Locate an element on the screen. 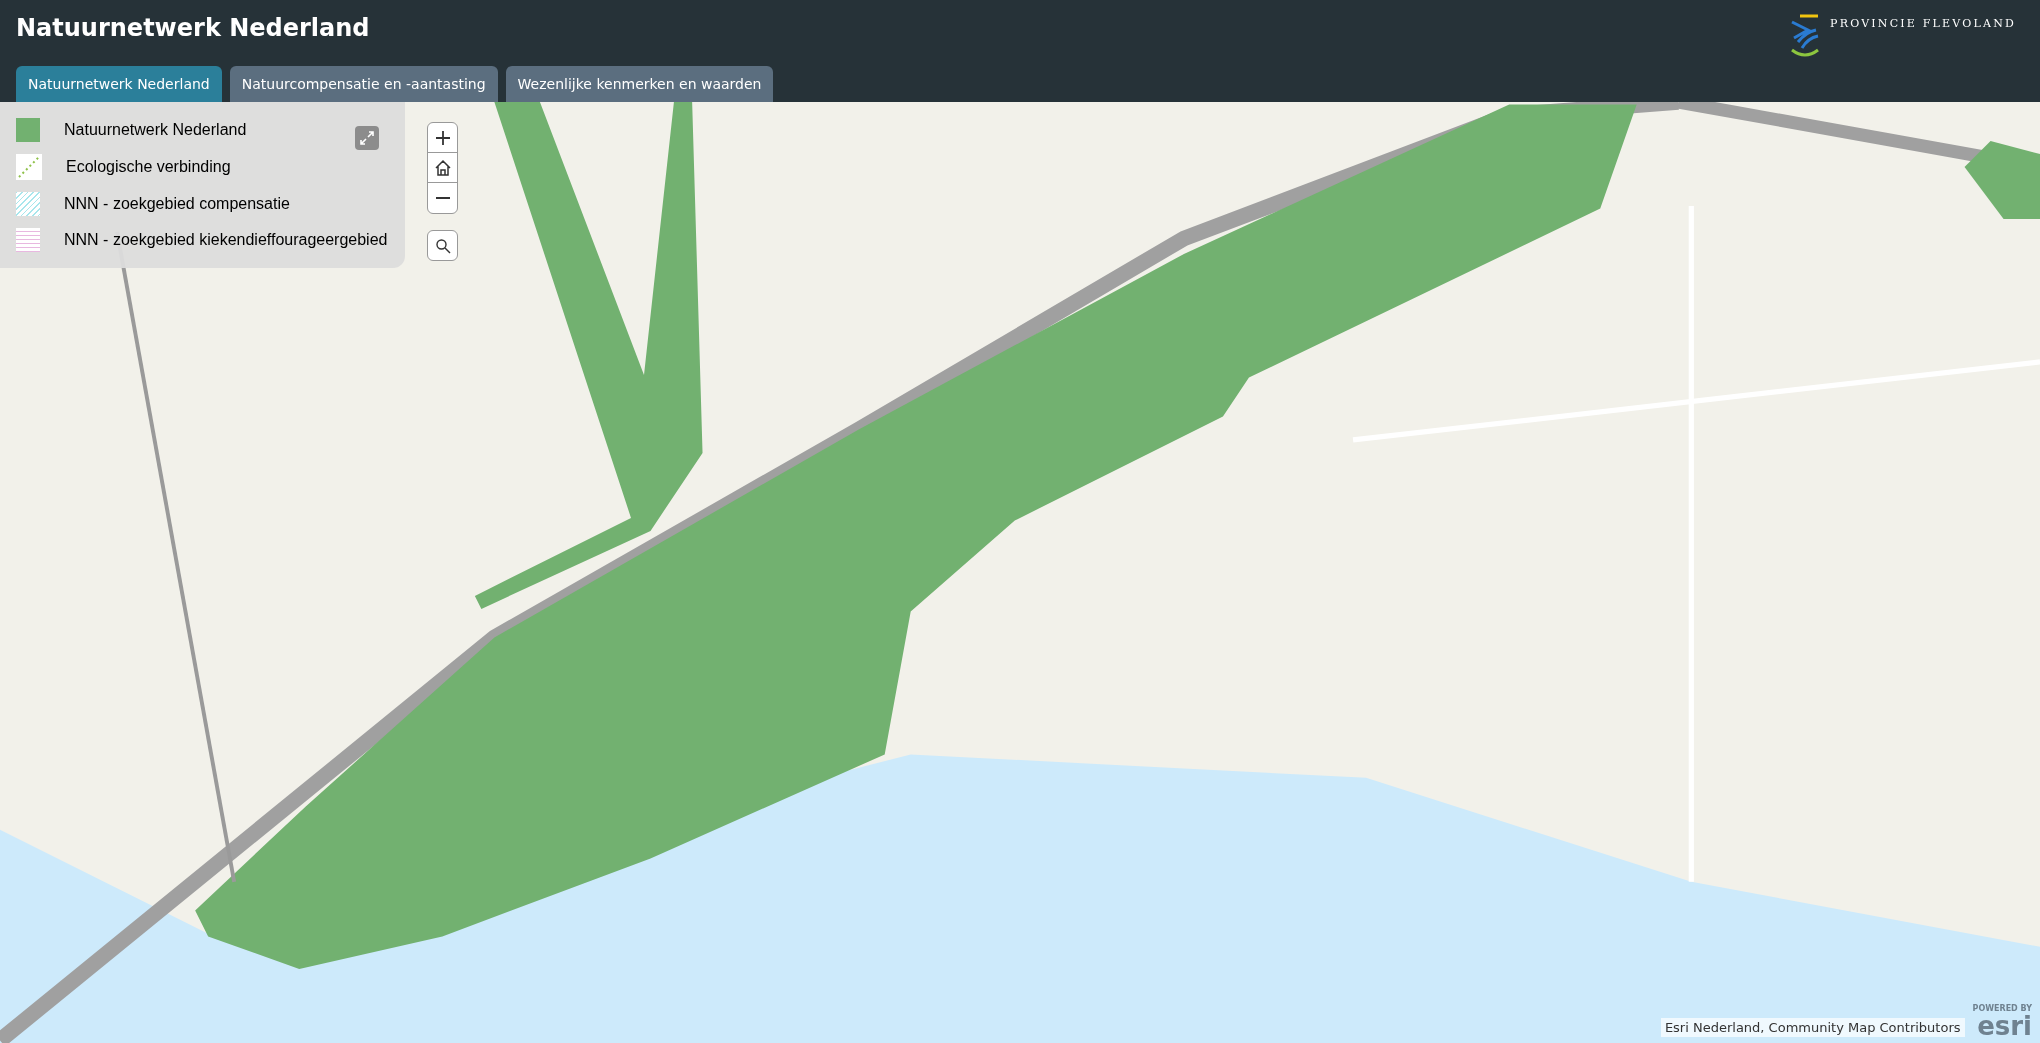 This screenshot has height=1043, width=2040. minus-icon is located at coordinates (442, 198).